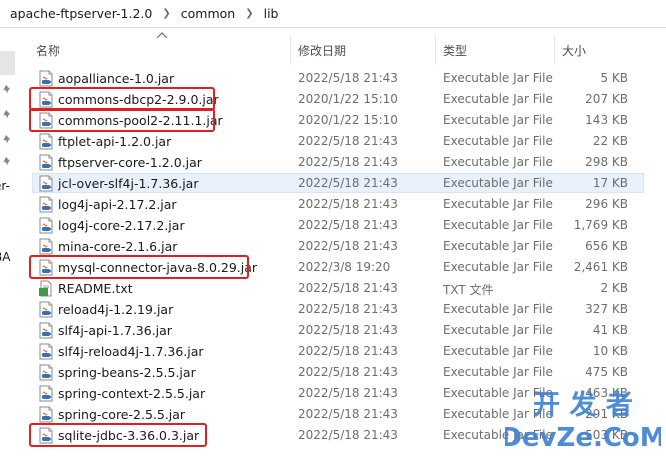 The image size is (666, 458). I want to click on file-size: 291 KB, so click(606, 414).